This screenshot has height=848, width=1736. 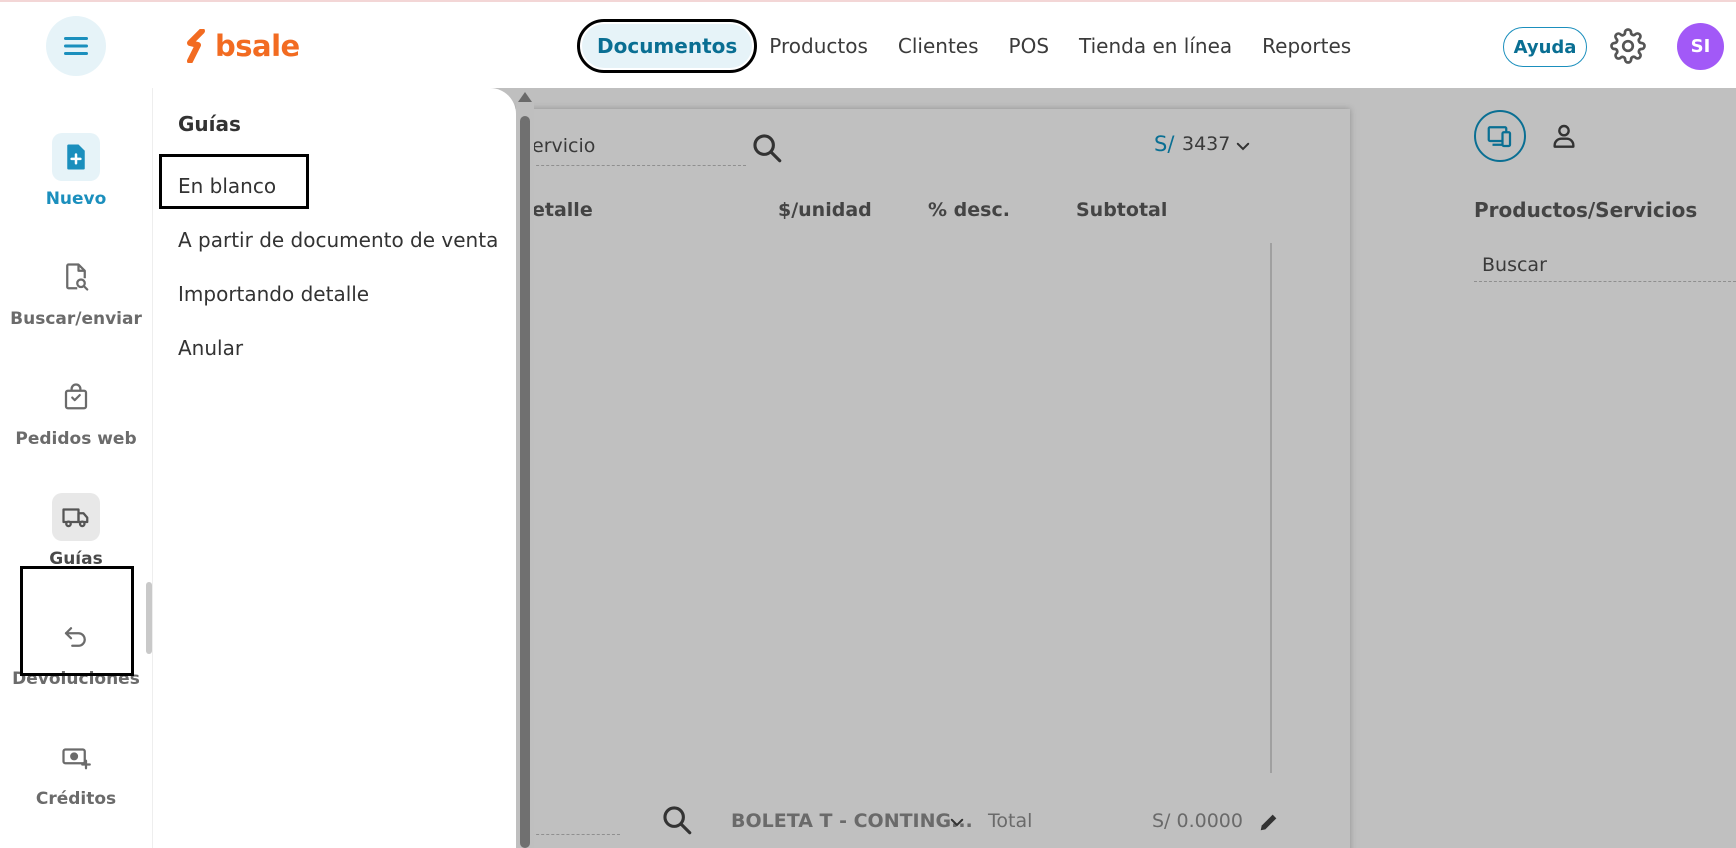 I want to click on nav-tienda-en-linea: Tienda en línea, so click(x=1155, y=46).